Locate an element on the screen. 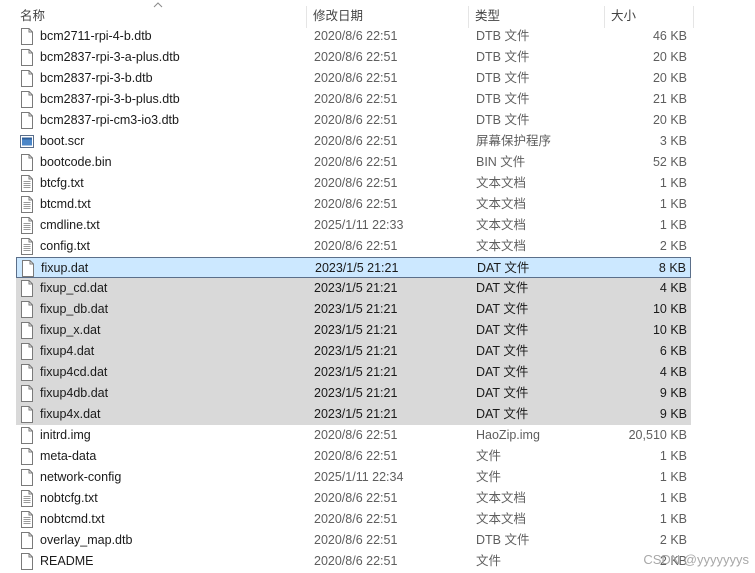  file-row: fixup4db.dat 2023/1/5 21:21 DAT 文件 9 KB is located at coordinates (353, 393).